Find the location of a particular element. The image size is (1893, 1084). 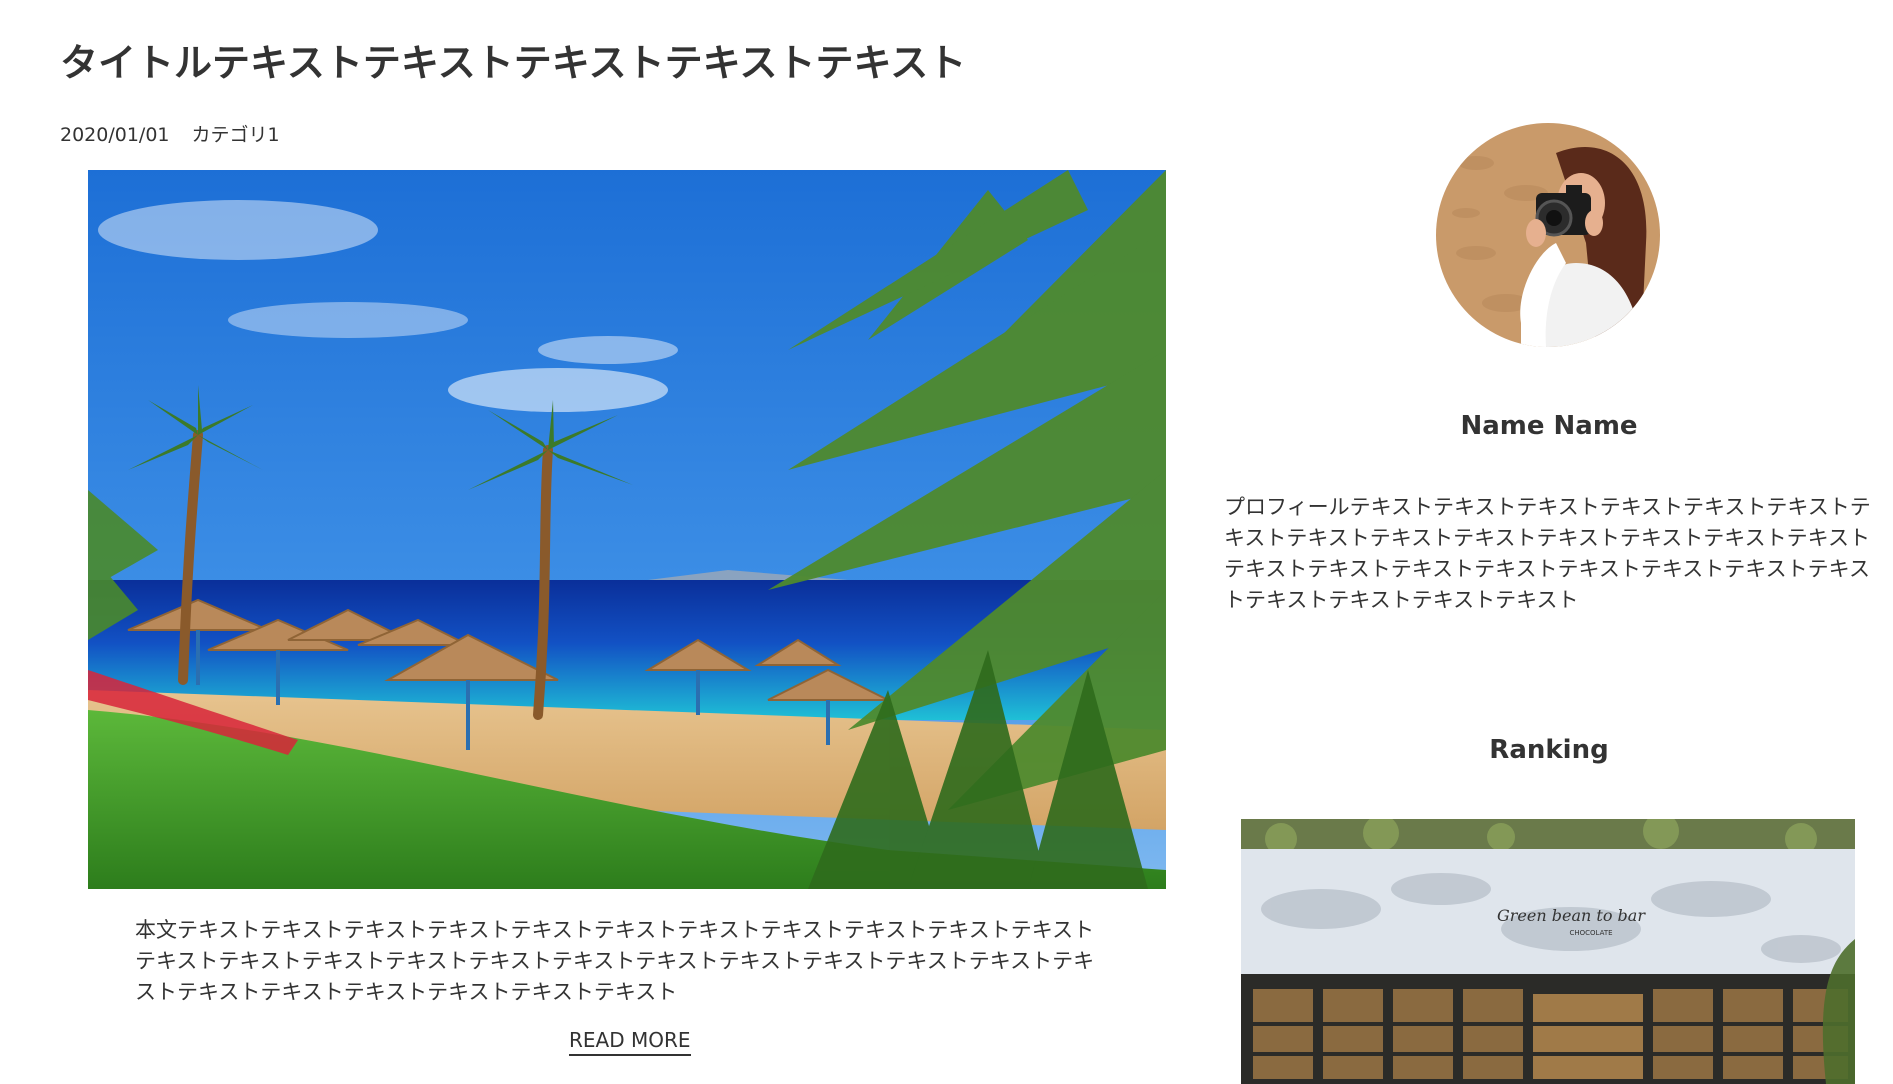

read-more-link: READ MORE is located at coordinates (630, 1042).